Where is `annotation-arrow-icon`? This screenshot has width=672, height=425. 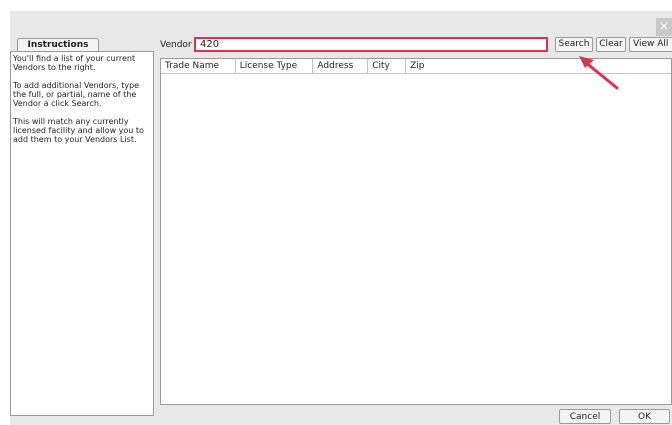 annotation-arrow-icon is located at coordinates (599, 73).